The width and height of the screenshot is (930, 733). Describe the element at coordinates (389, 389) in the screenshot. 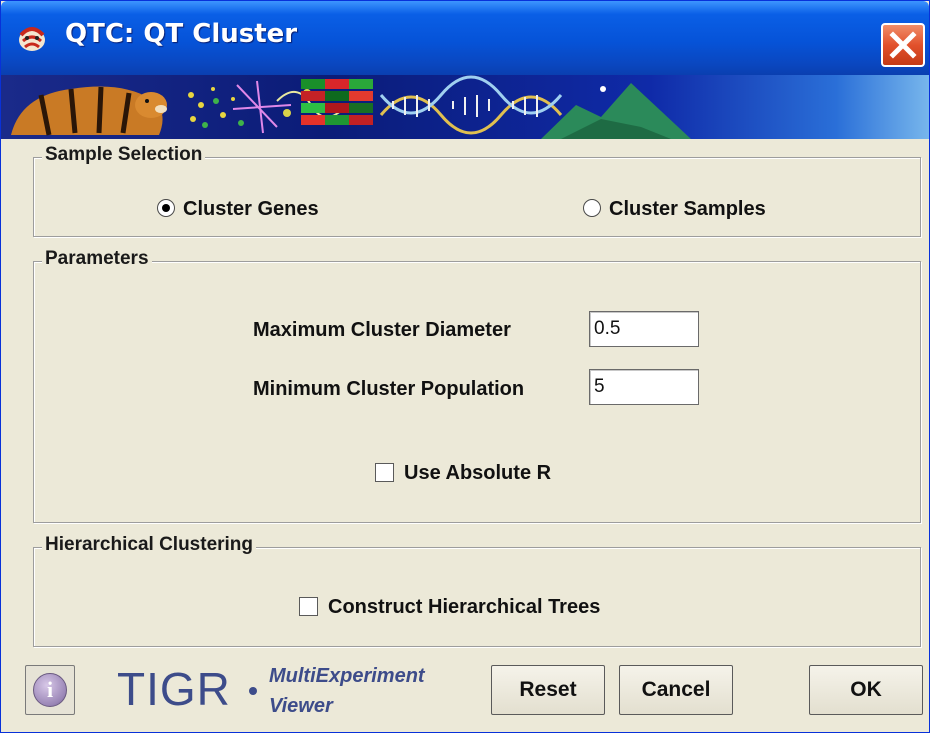

I see `min-population-label: Minimum Cluster Population` at that location.